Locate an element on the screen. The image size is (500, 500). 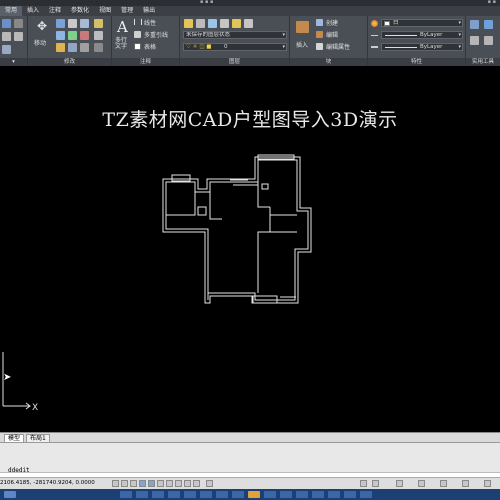
tab-output: 输出 is located at coordinates (149, 11).